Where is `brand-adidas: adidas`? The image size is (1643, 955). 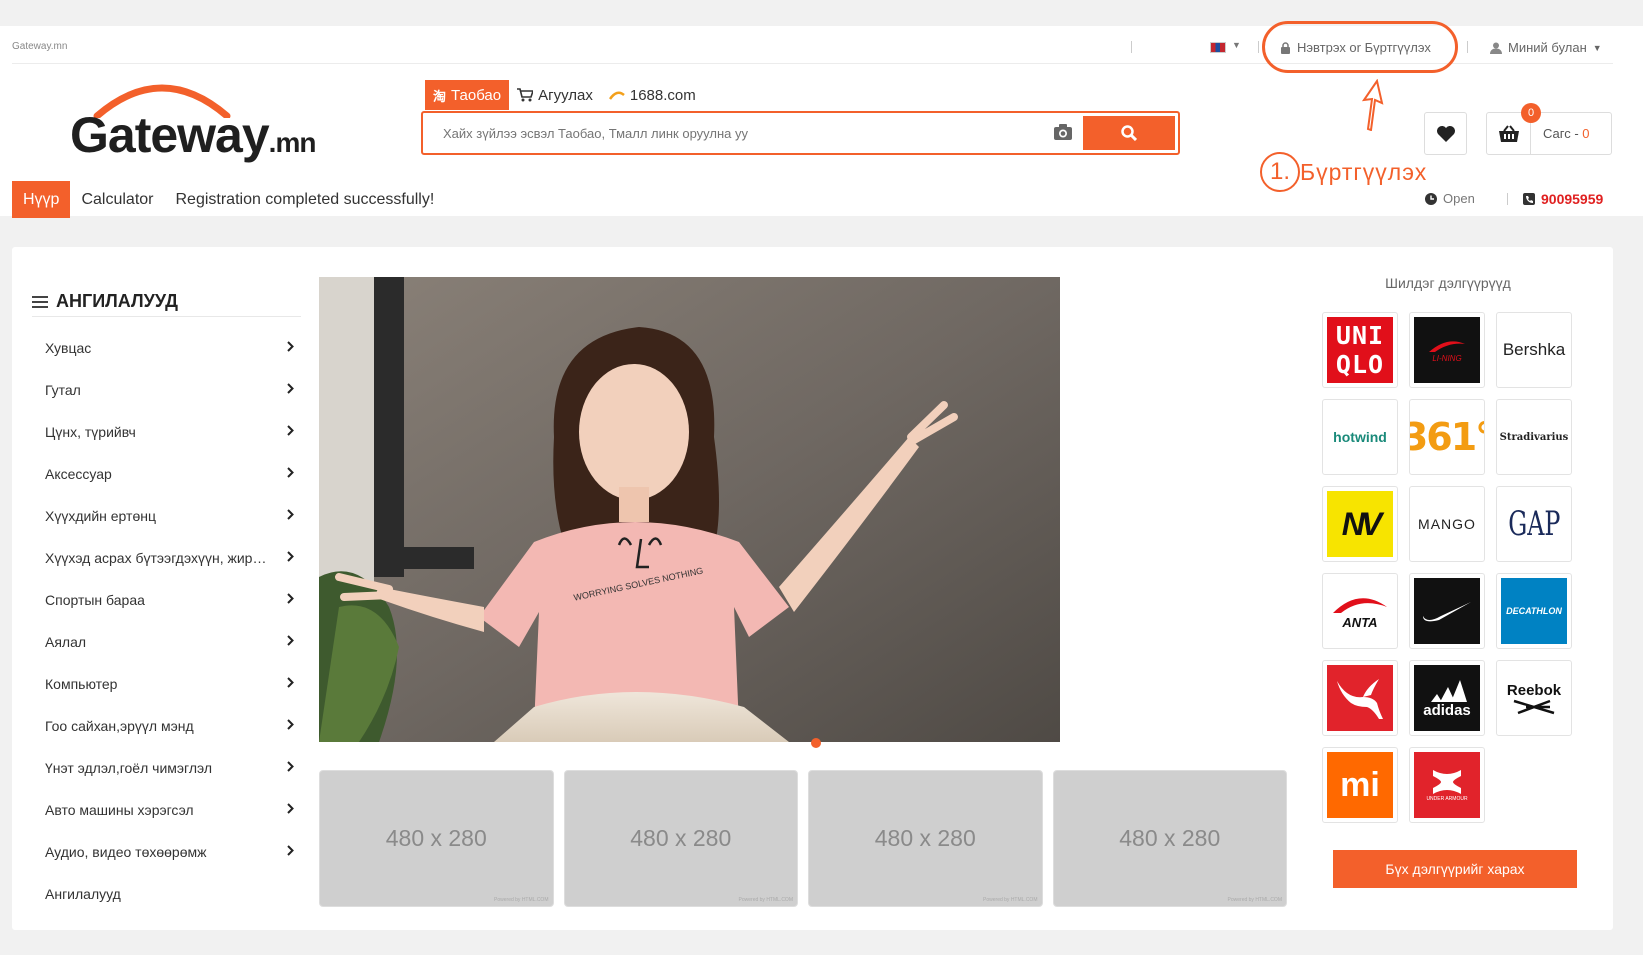
brand-adidas: adidas is located at coordinates (1447, 698).